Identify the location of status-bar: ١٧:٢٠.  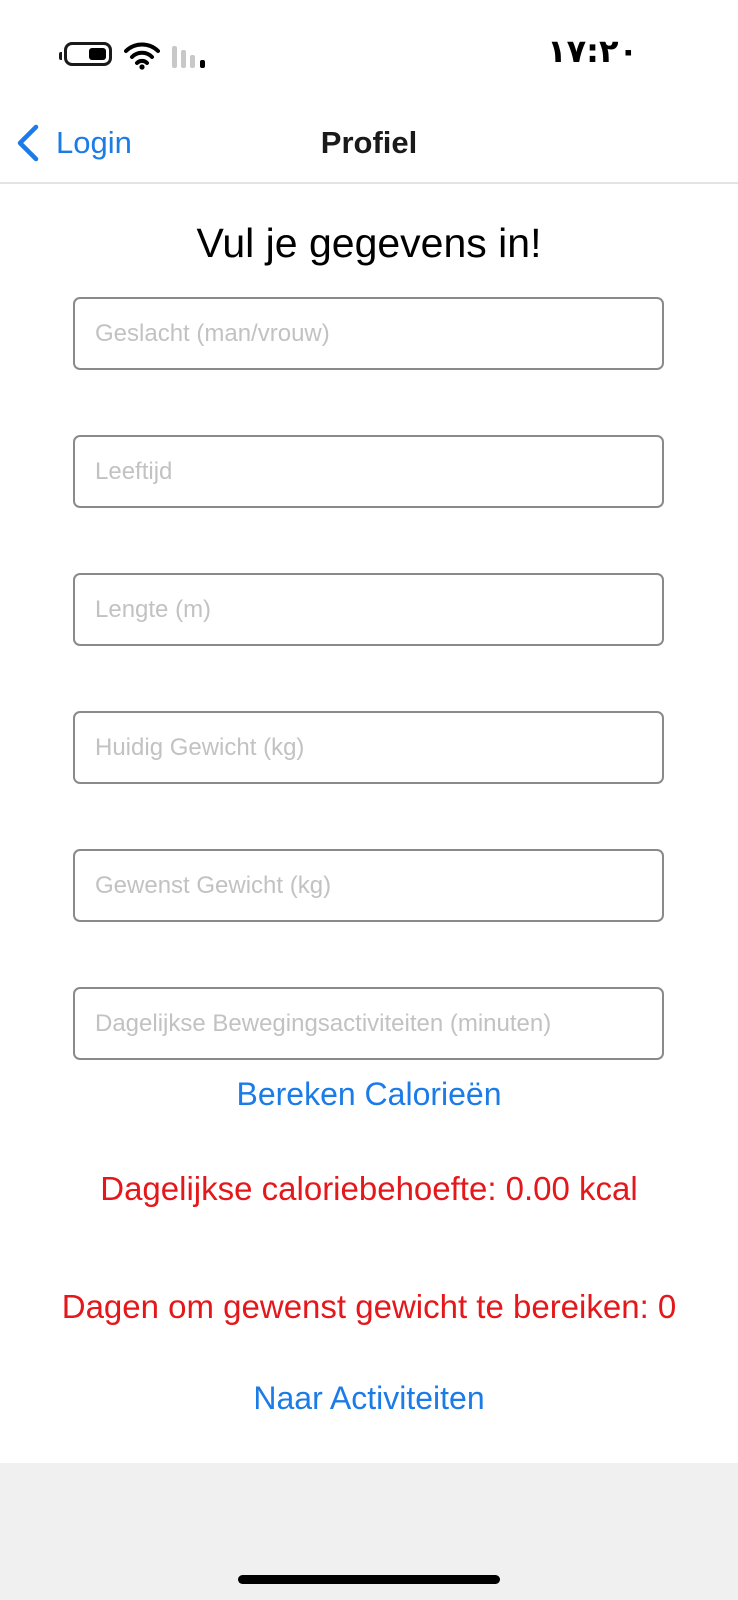
(369, 52).